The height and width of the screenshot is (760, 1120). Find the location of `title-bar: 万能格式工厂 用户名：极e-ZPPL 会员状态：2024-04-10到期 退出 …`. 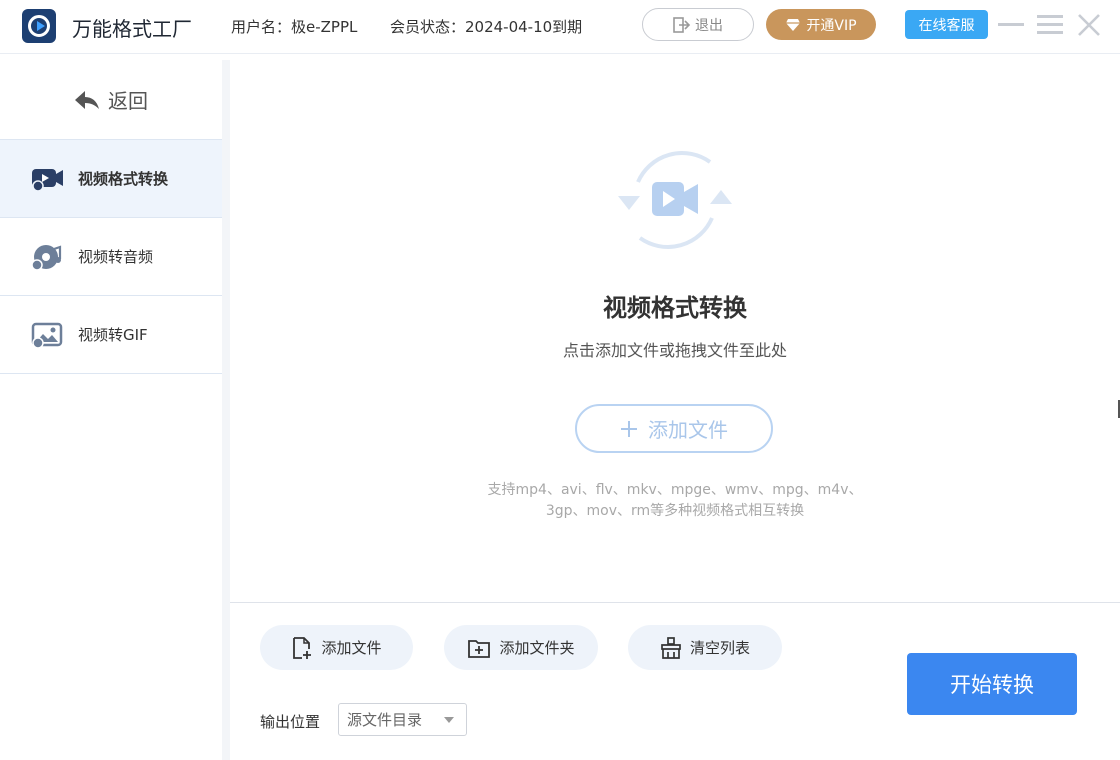

title-bar: 万能格式工厂 用户名：极e-ZPPL 会员状态：2024-04-10到期 退出 … is located at coordinates (560, 27).